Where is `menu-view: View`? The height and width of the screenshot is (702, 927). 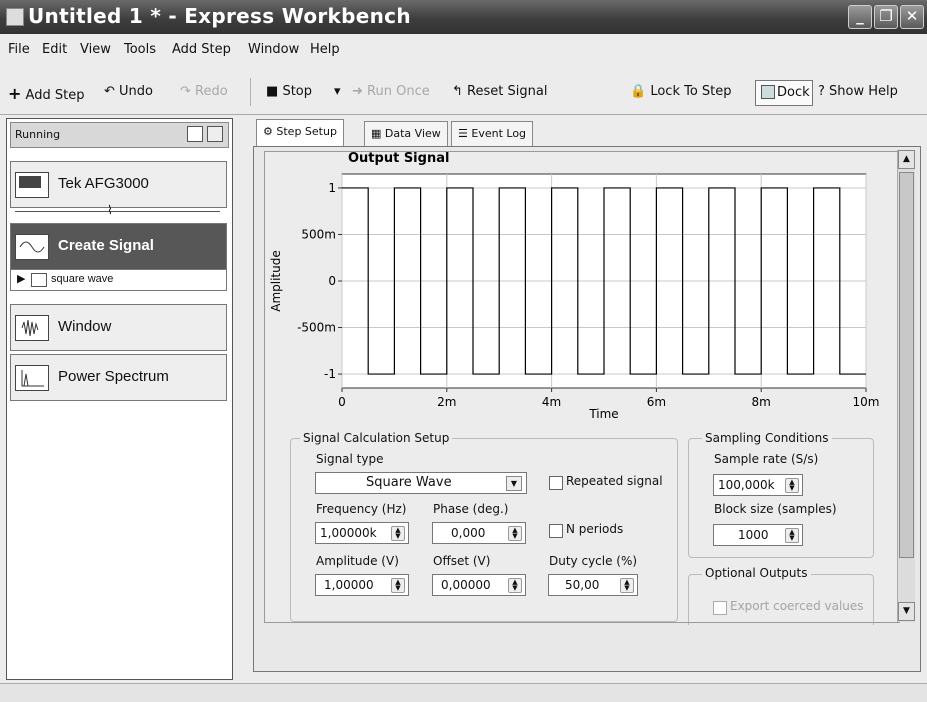
menu-view: View is located at coordinates (95, 49).